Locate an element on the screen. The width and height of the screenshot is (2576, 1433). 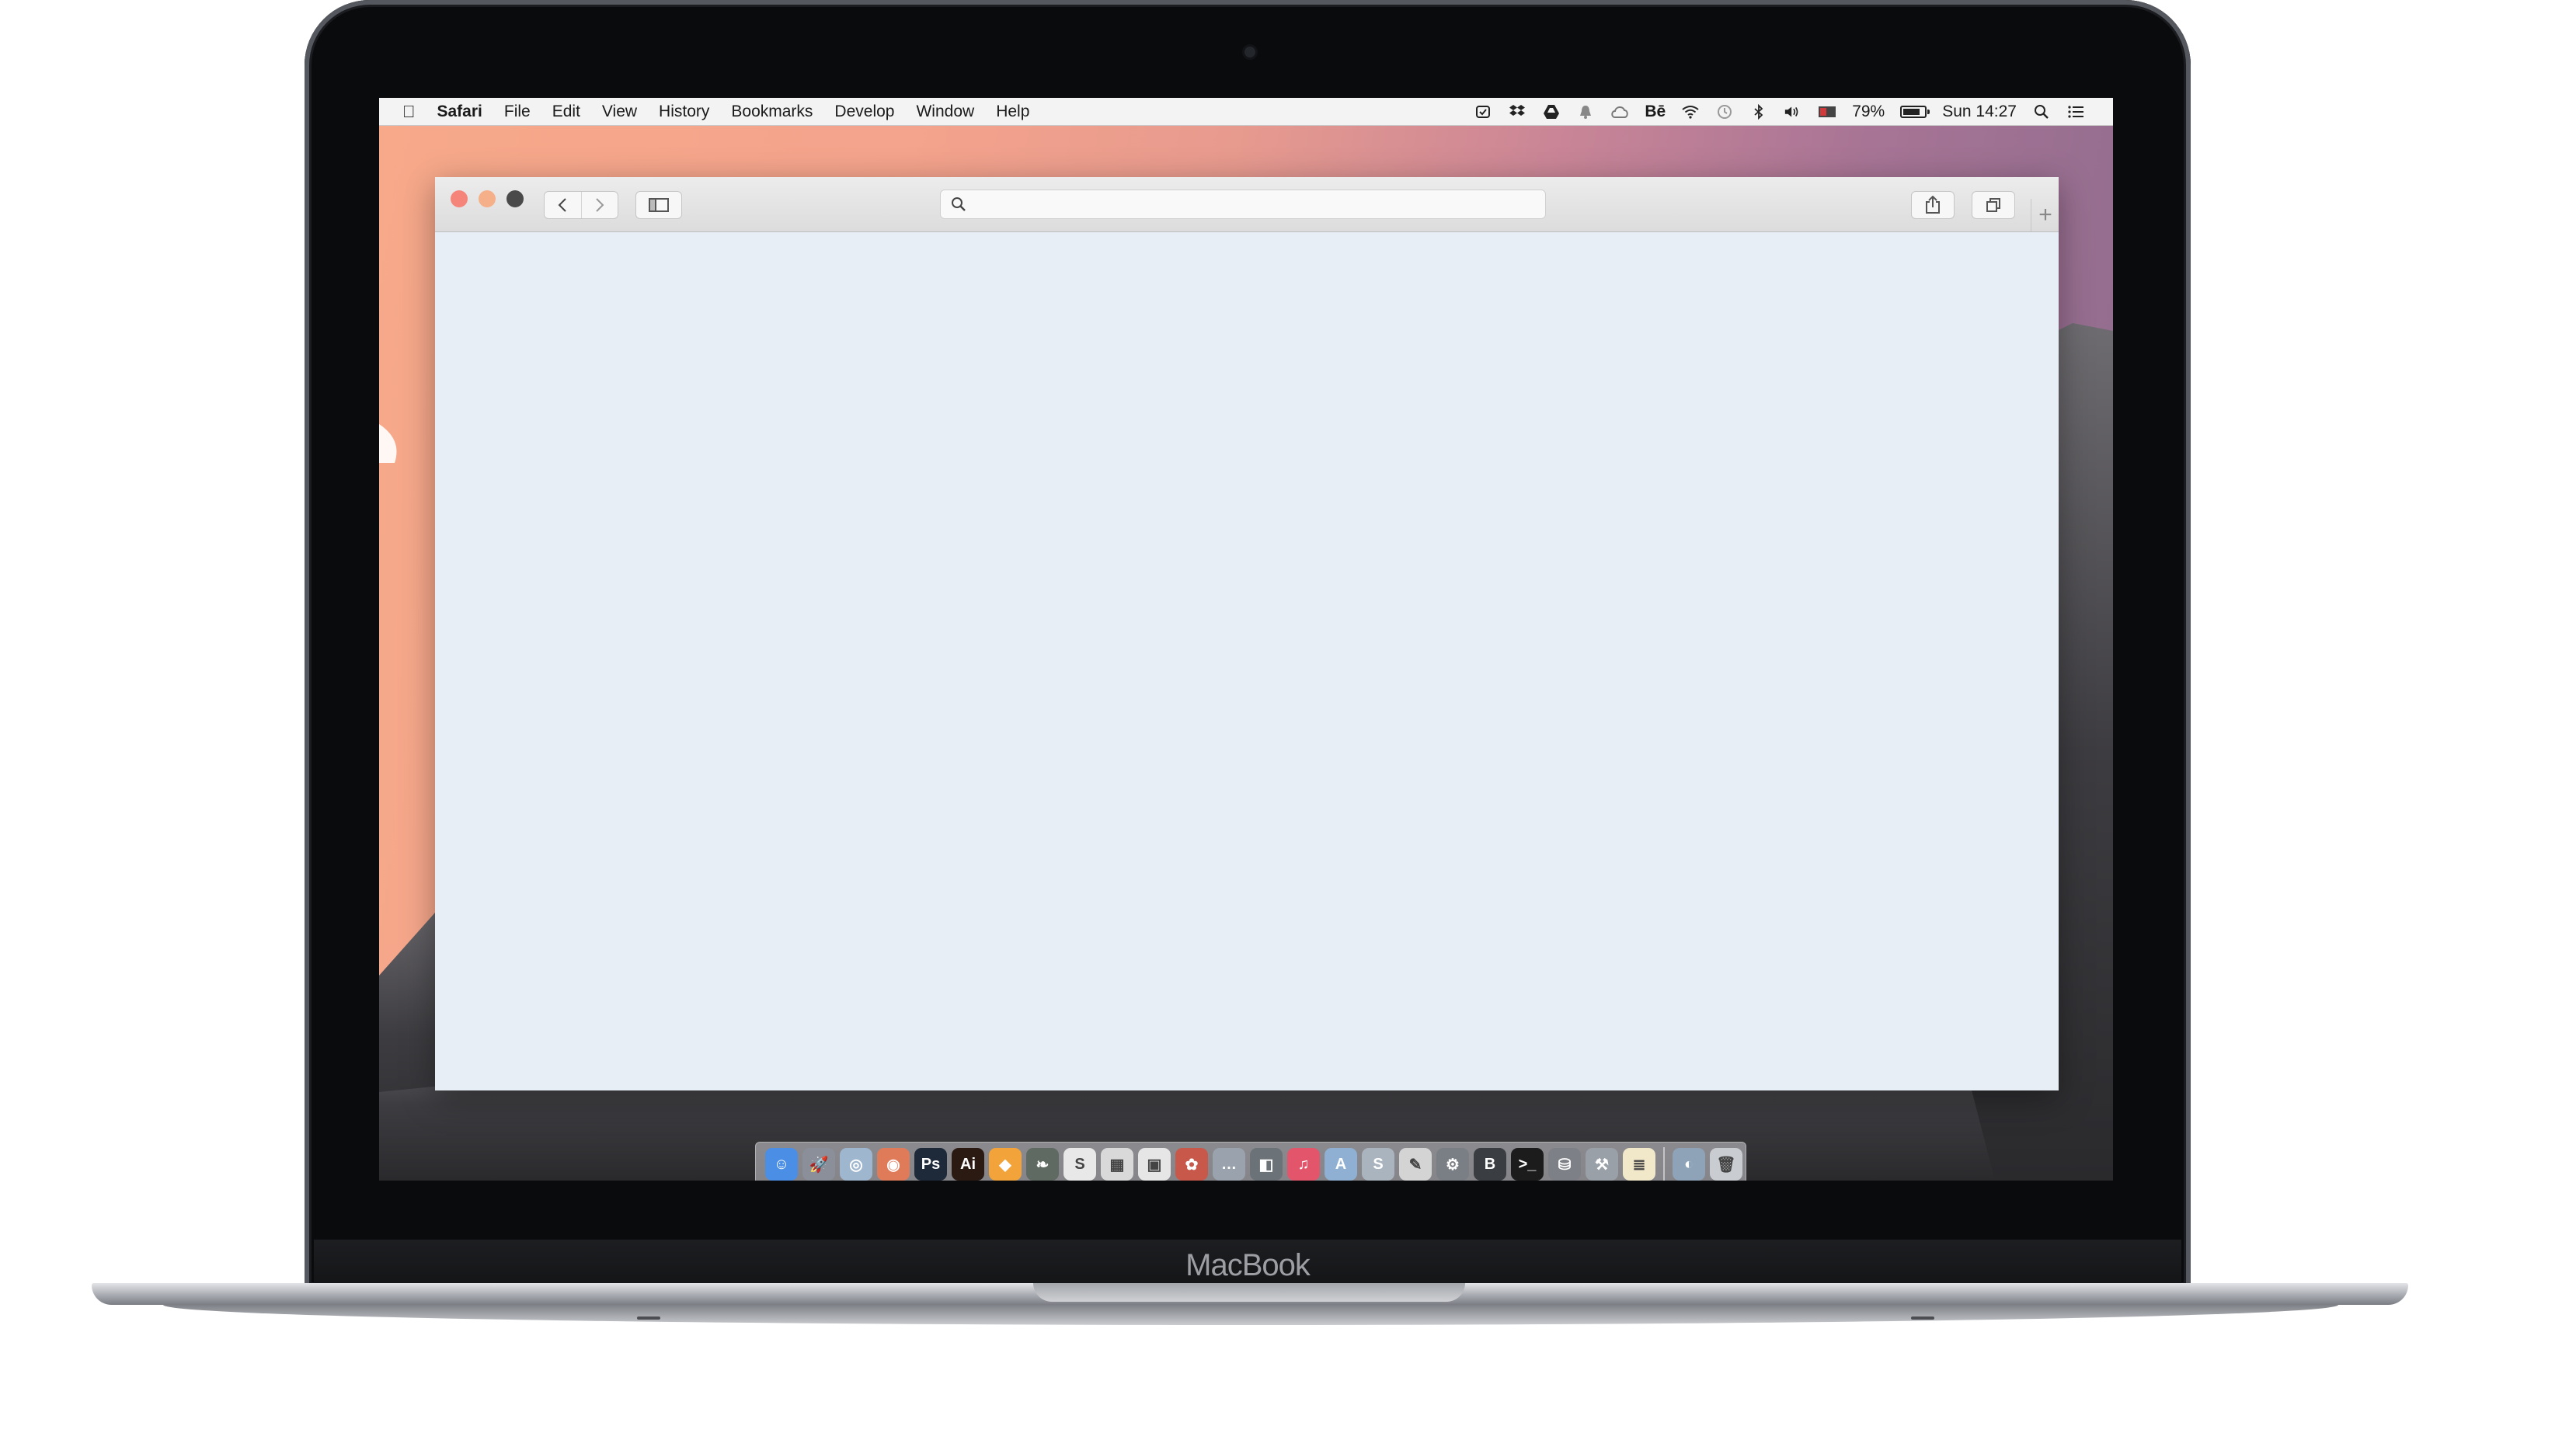
battery-icon is located at coordinates (1915, 111).